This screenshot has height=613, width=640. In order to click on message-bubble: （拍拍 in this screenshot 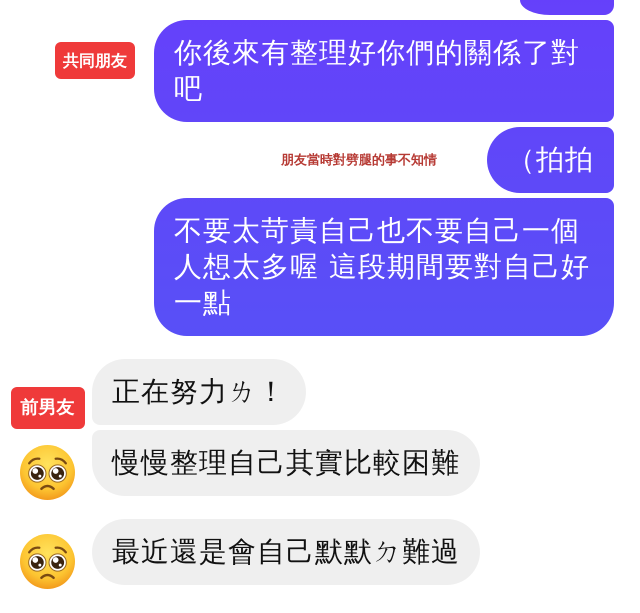, I will do `click(550, 160)`.